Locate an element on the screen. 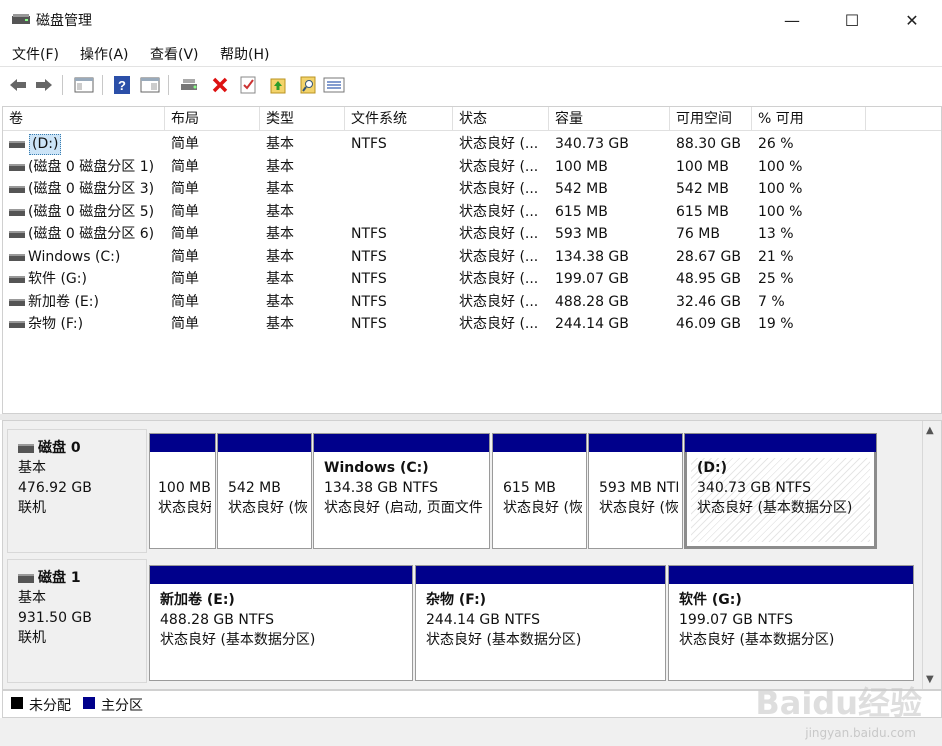 This screenshot has width=942, height=746. scroll-up-icon: ▲ is located at coordinates (930, 430).